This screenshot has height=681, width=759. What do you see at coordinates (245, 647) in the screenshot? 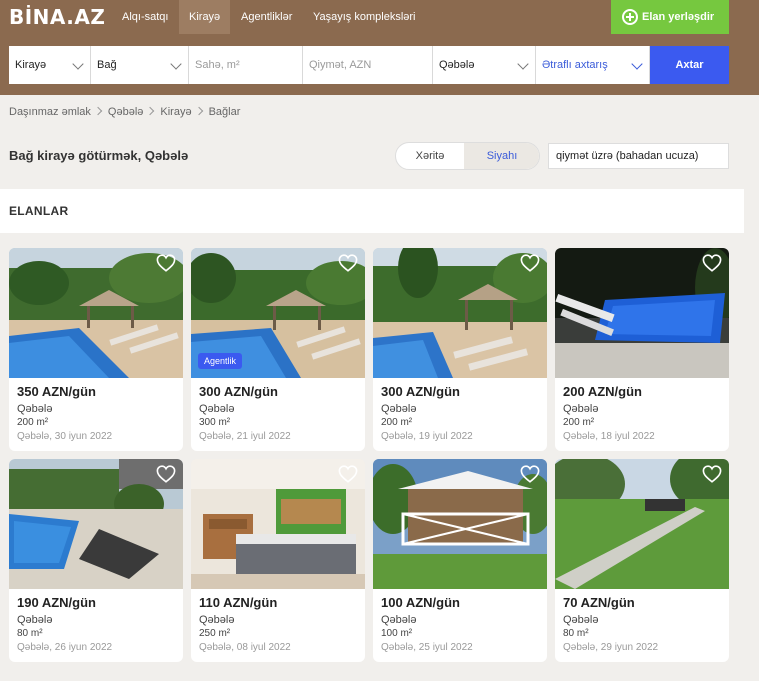
I see `listing-date: Qəbələ, 08 iyul 2022` at bounding box center [245, 647].